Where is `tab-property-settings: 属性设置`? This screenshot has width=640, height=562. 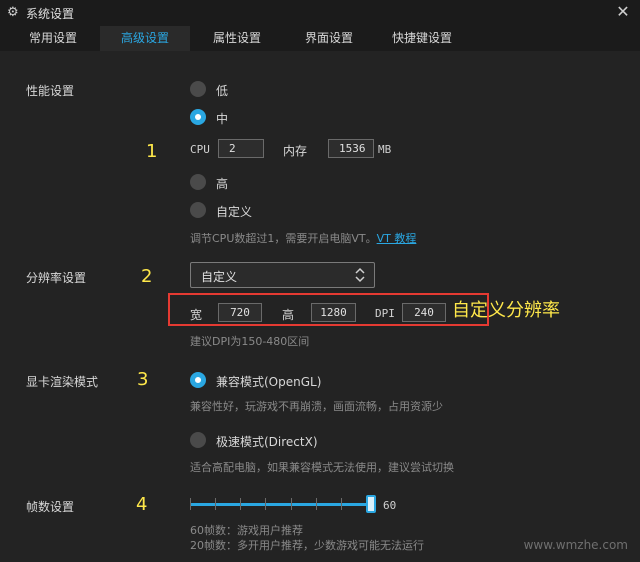
tab-property-settings: 属性设置 is located at coordinates (237, 38).